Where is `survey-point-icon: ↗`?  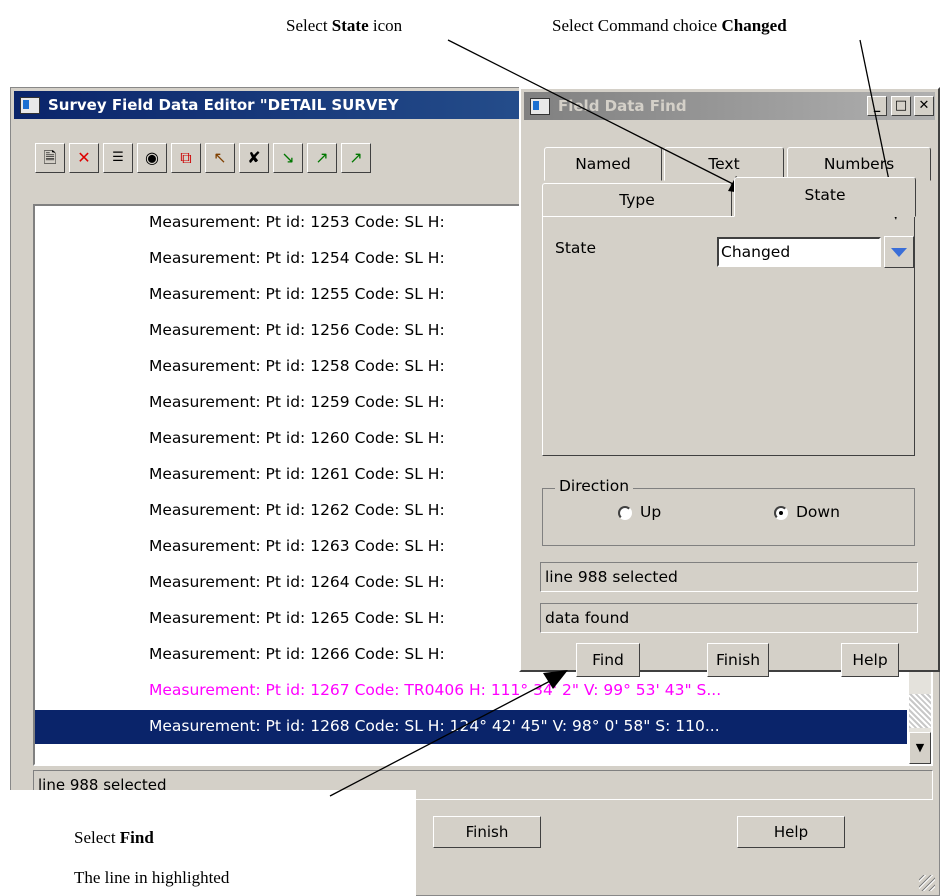
survey-point-icon: ↗ is located at coordinates (322, 158).